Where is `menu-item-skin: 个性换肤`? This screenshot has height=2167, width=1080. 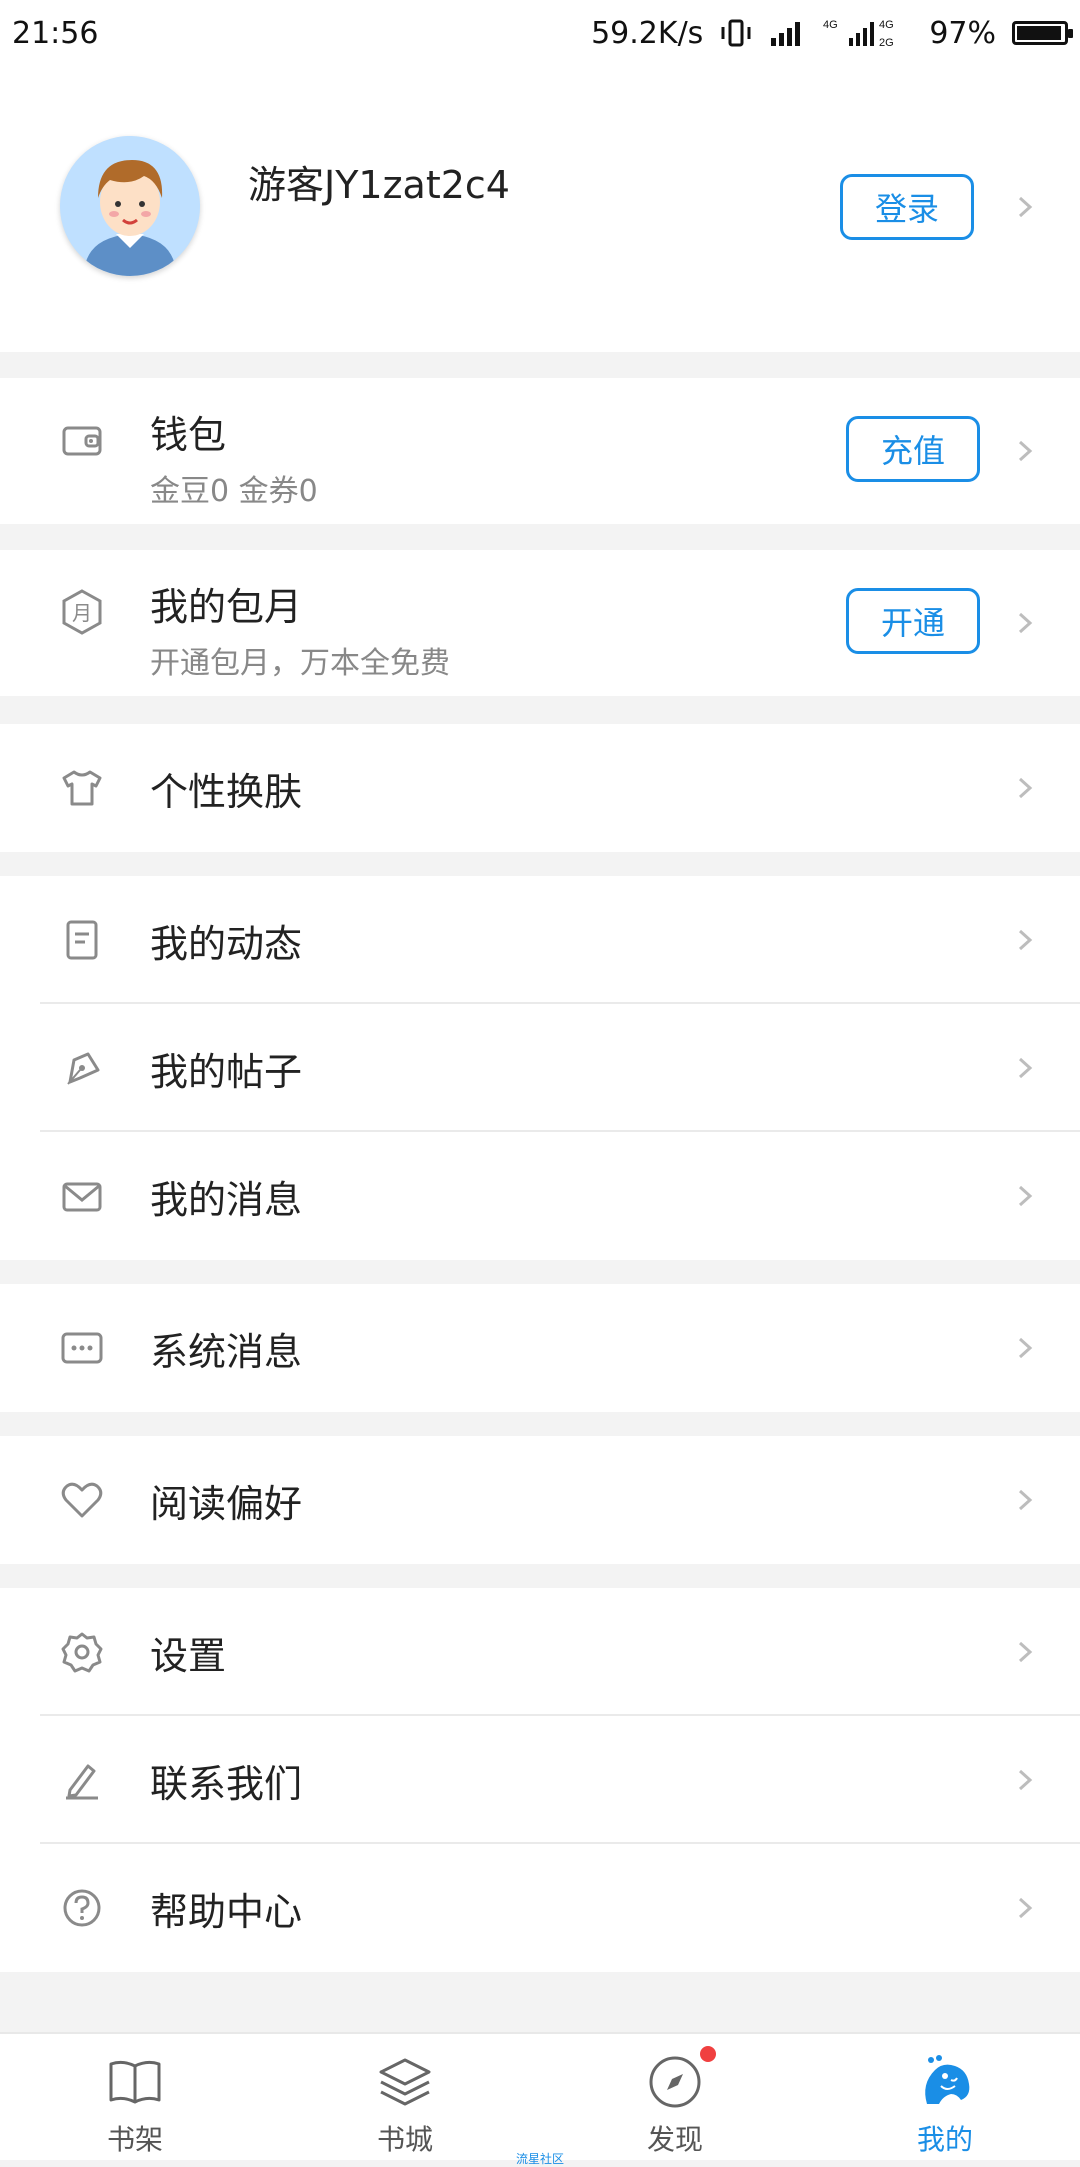 menu-item-skin: 个性换肤 is located at coordinates (540, 788).